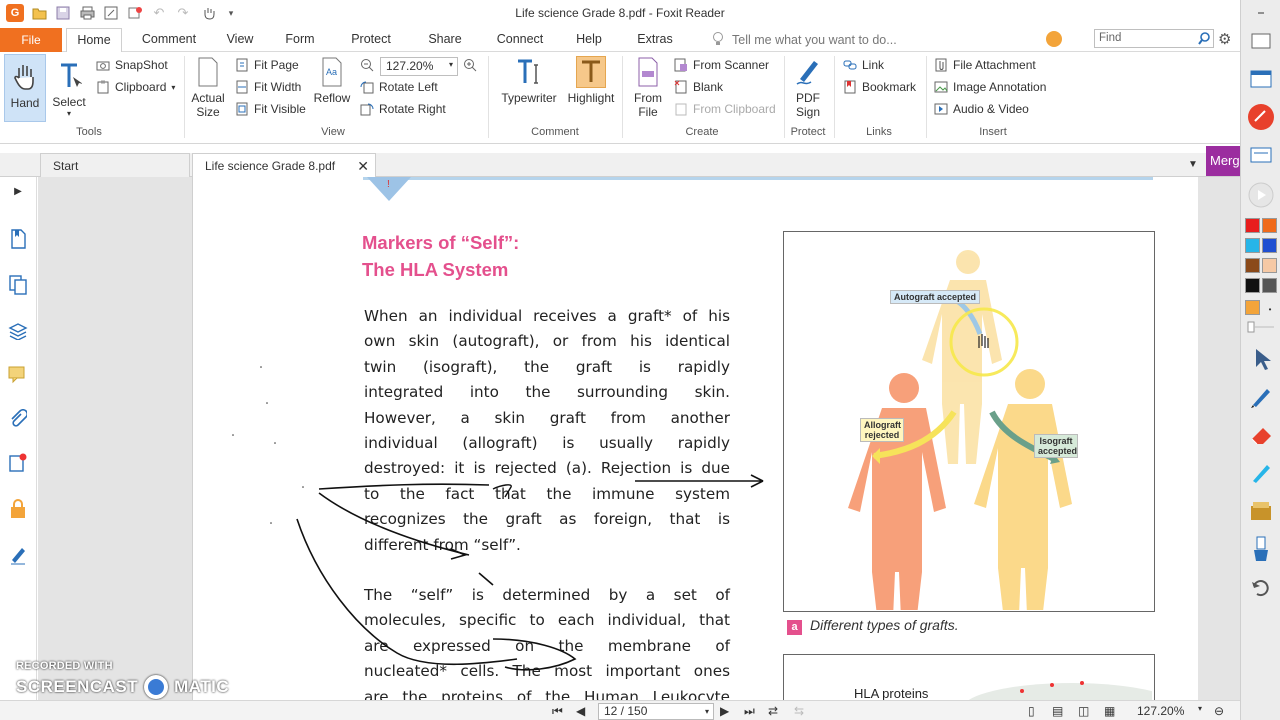 This screenshot has height=720, width=1280. I want to click on next-view-icon: ⇆, so click(799, 711).